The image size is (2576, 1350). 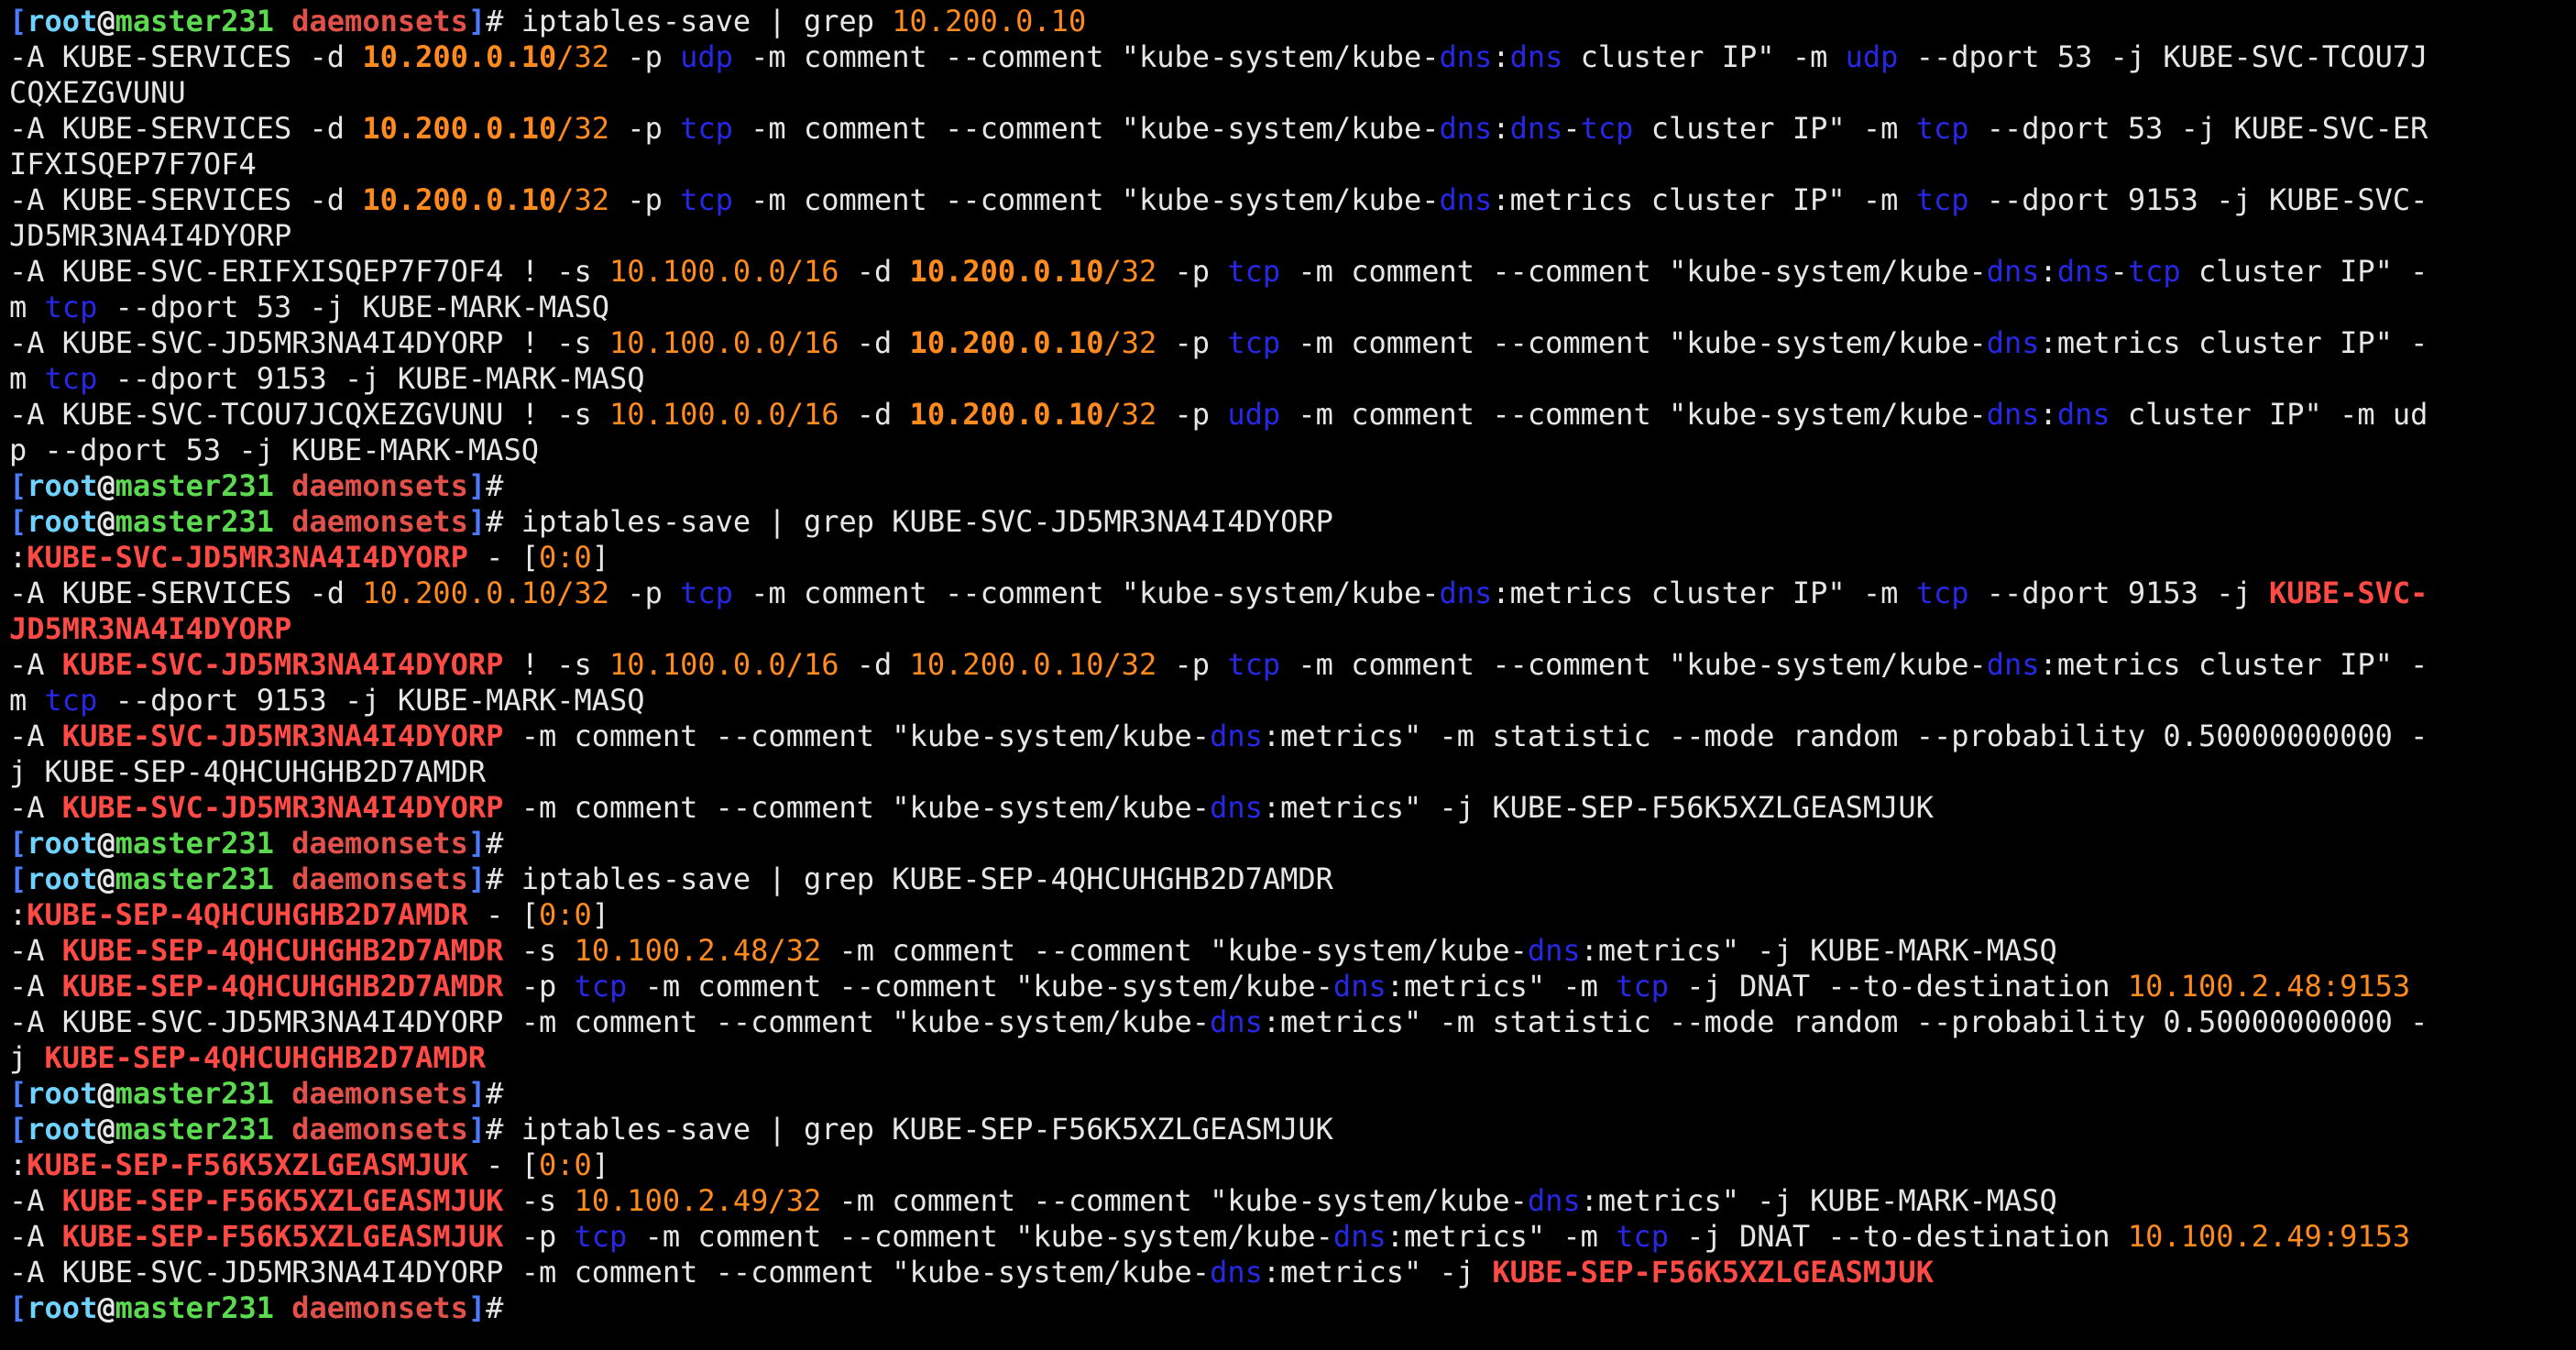 What do you see at coordinates (265, 1058) in the screenshot?
I see `text-segment: KUBE-SEP-4QHCUHGHB2D7AMDR` at bounding box center [265, 1058].